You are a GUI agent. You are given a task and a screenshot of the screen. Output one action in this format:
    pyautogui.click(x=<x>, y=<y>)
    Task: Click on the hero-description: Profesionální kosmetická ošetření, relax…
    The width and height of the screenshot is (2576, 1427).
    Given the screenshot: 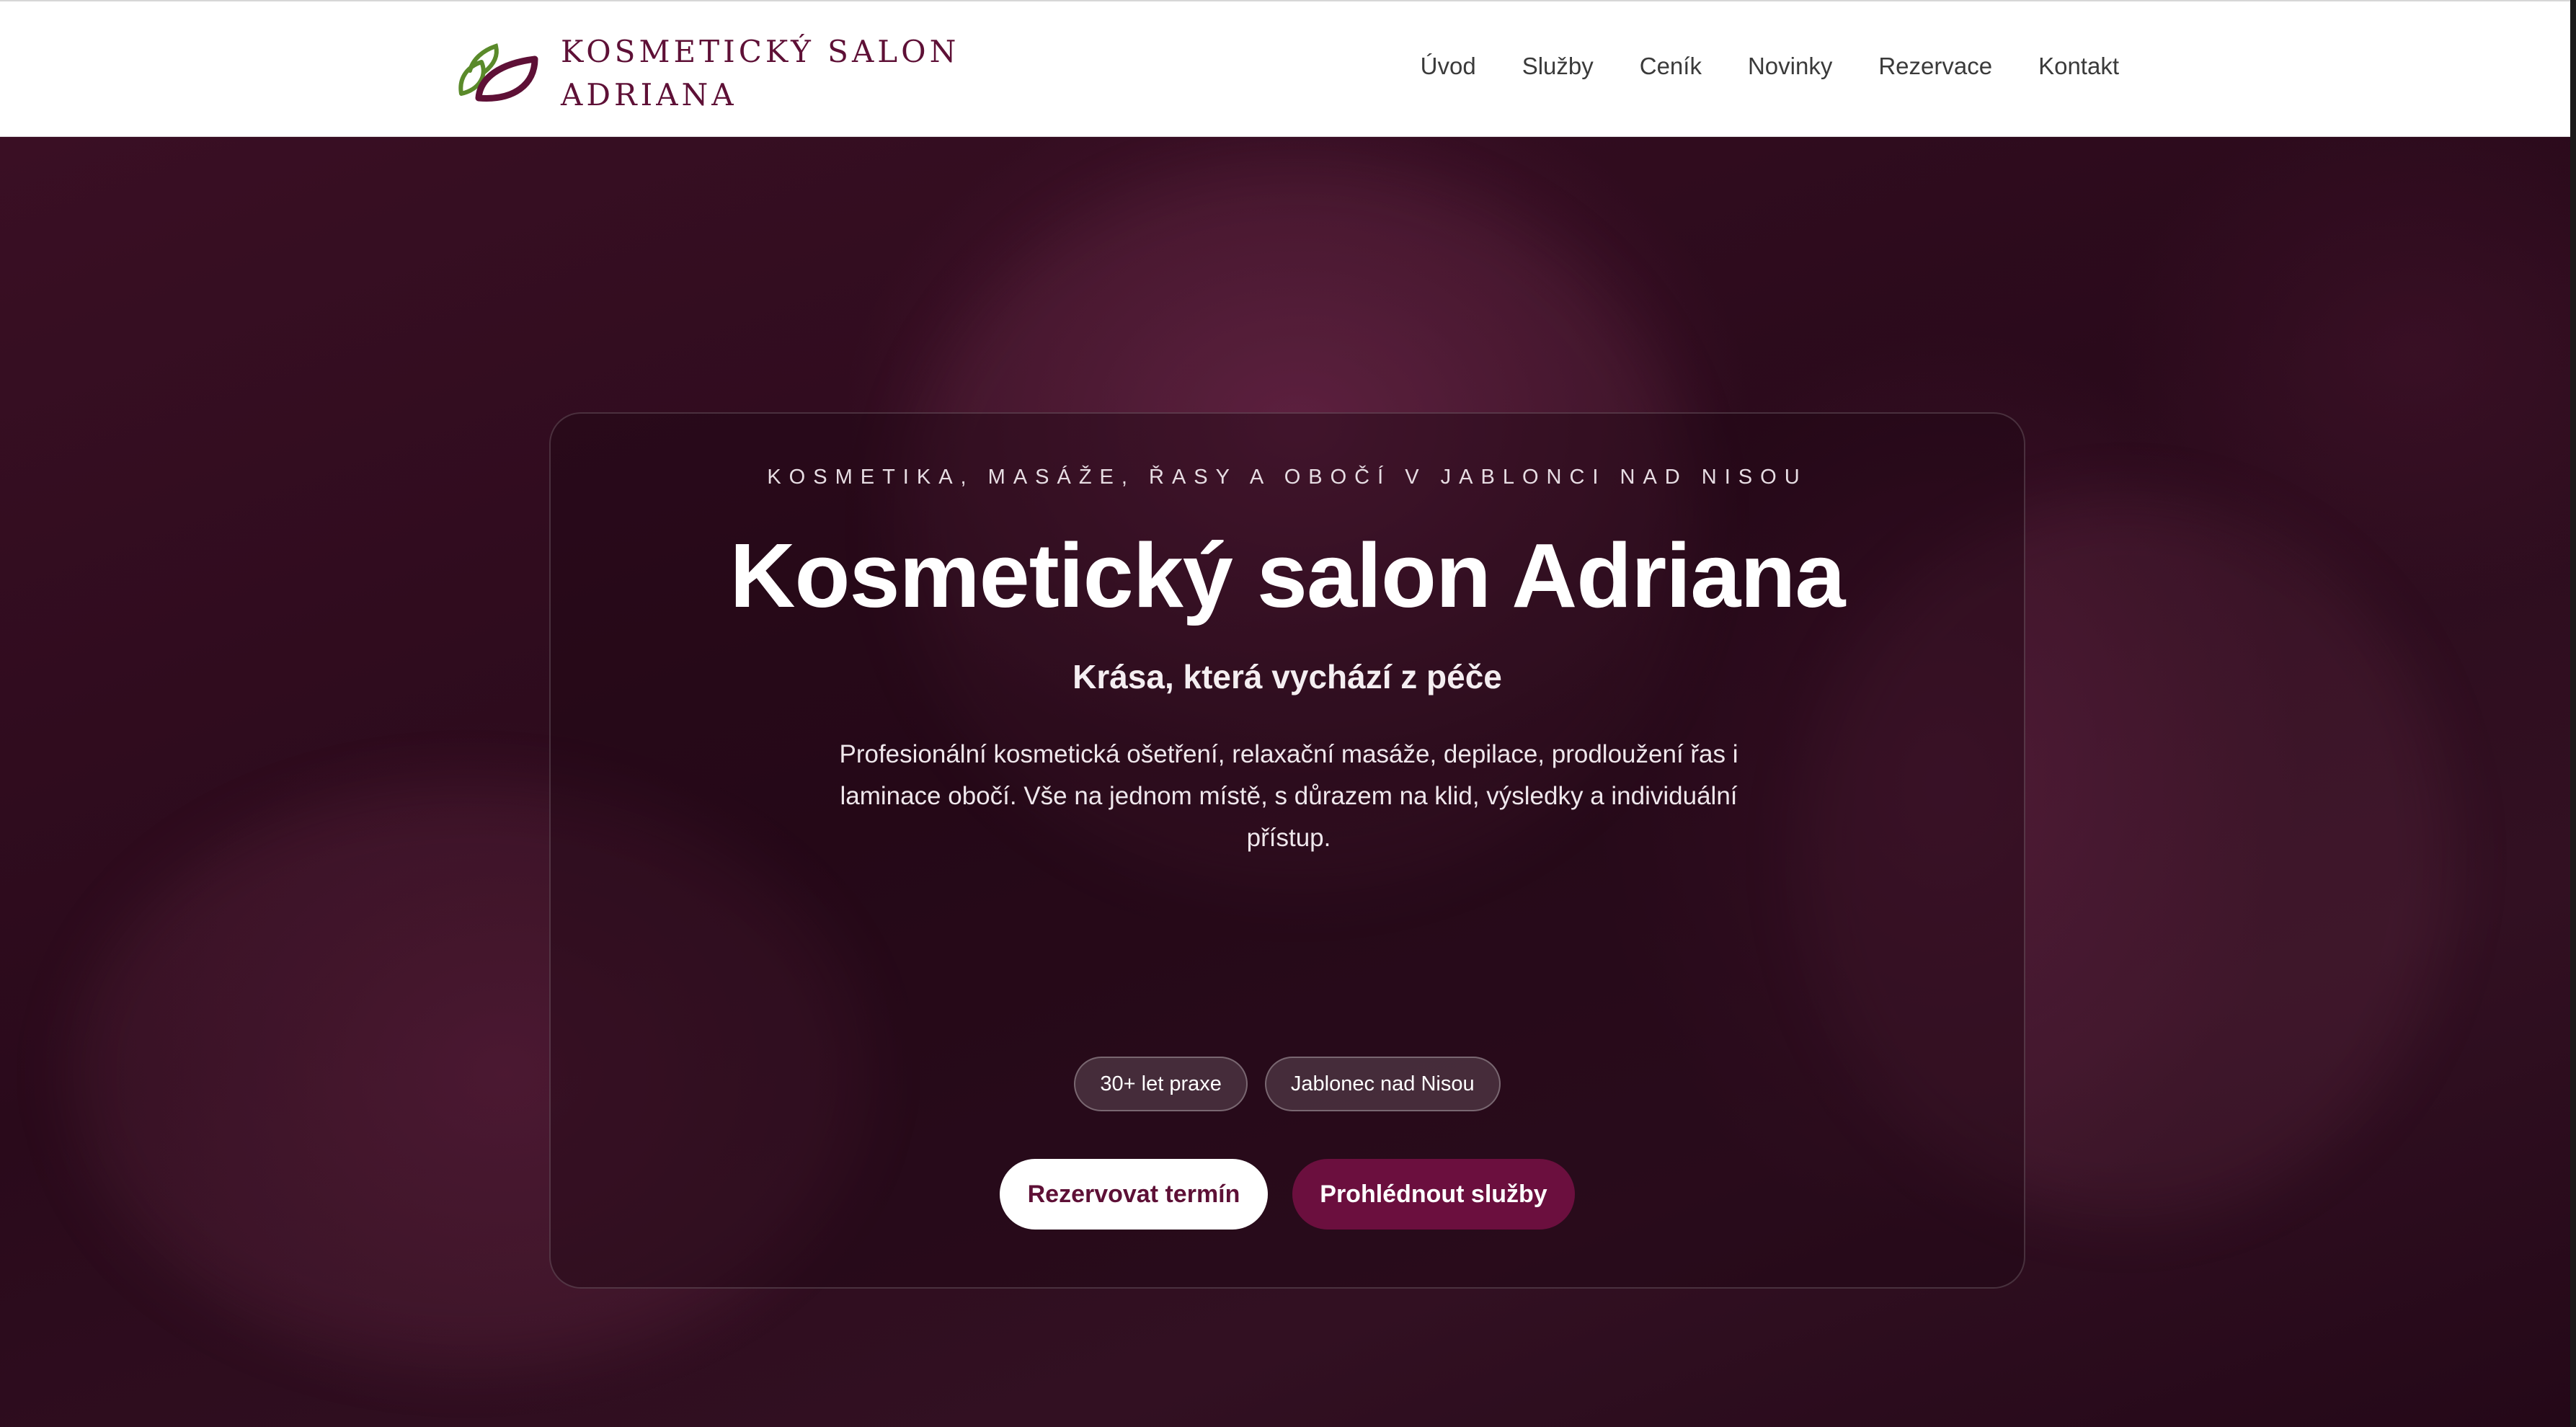 What is the action you would take?
    pyautogui.click(x=1288, y=796)
    